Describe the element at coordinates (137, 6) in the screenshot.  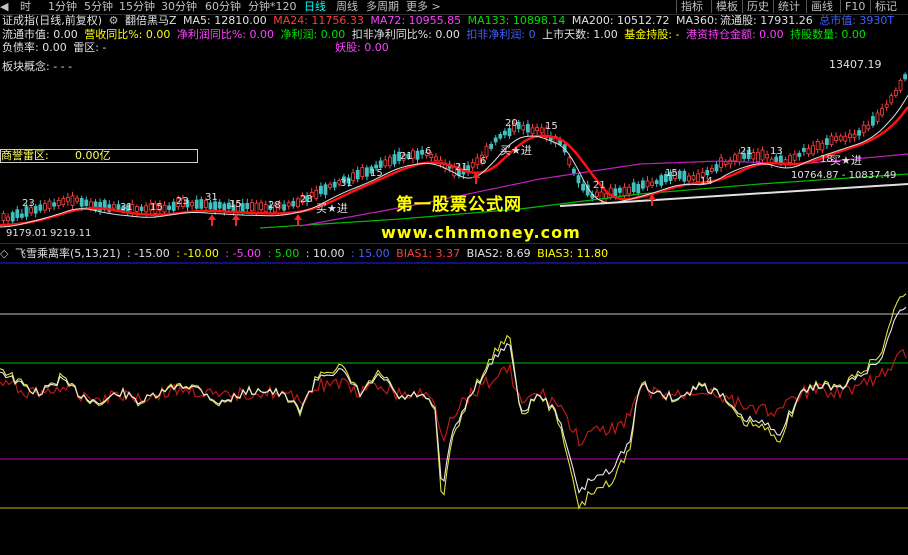
I see `period-tab-15min: 15分钟` at that location.